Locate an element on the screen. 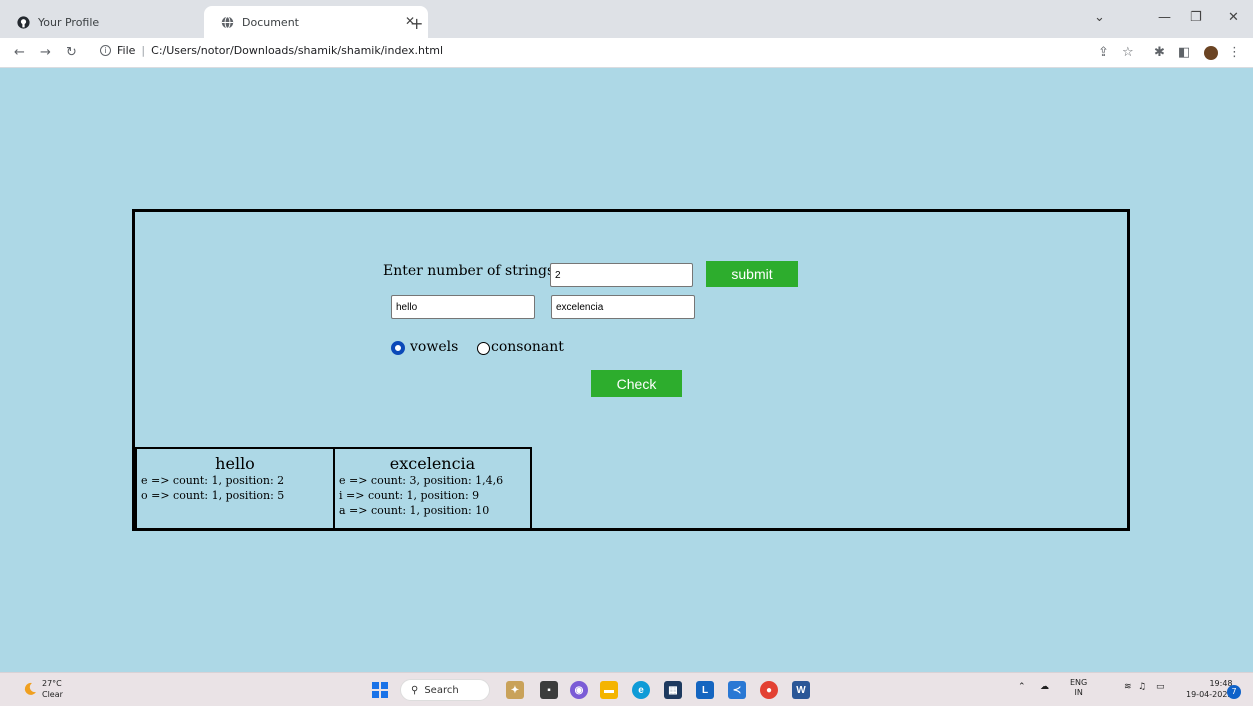 This screenshot has height=706, width=1253. weather-widget: 27°C Clear is located at coordinates (52, 689).